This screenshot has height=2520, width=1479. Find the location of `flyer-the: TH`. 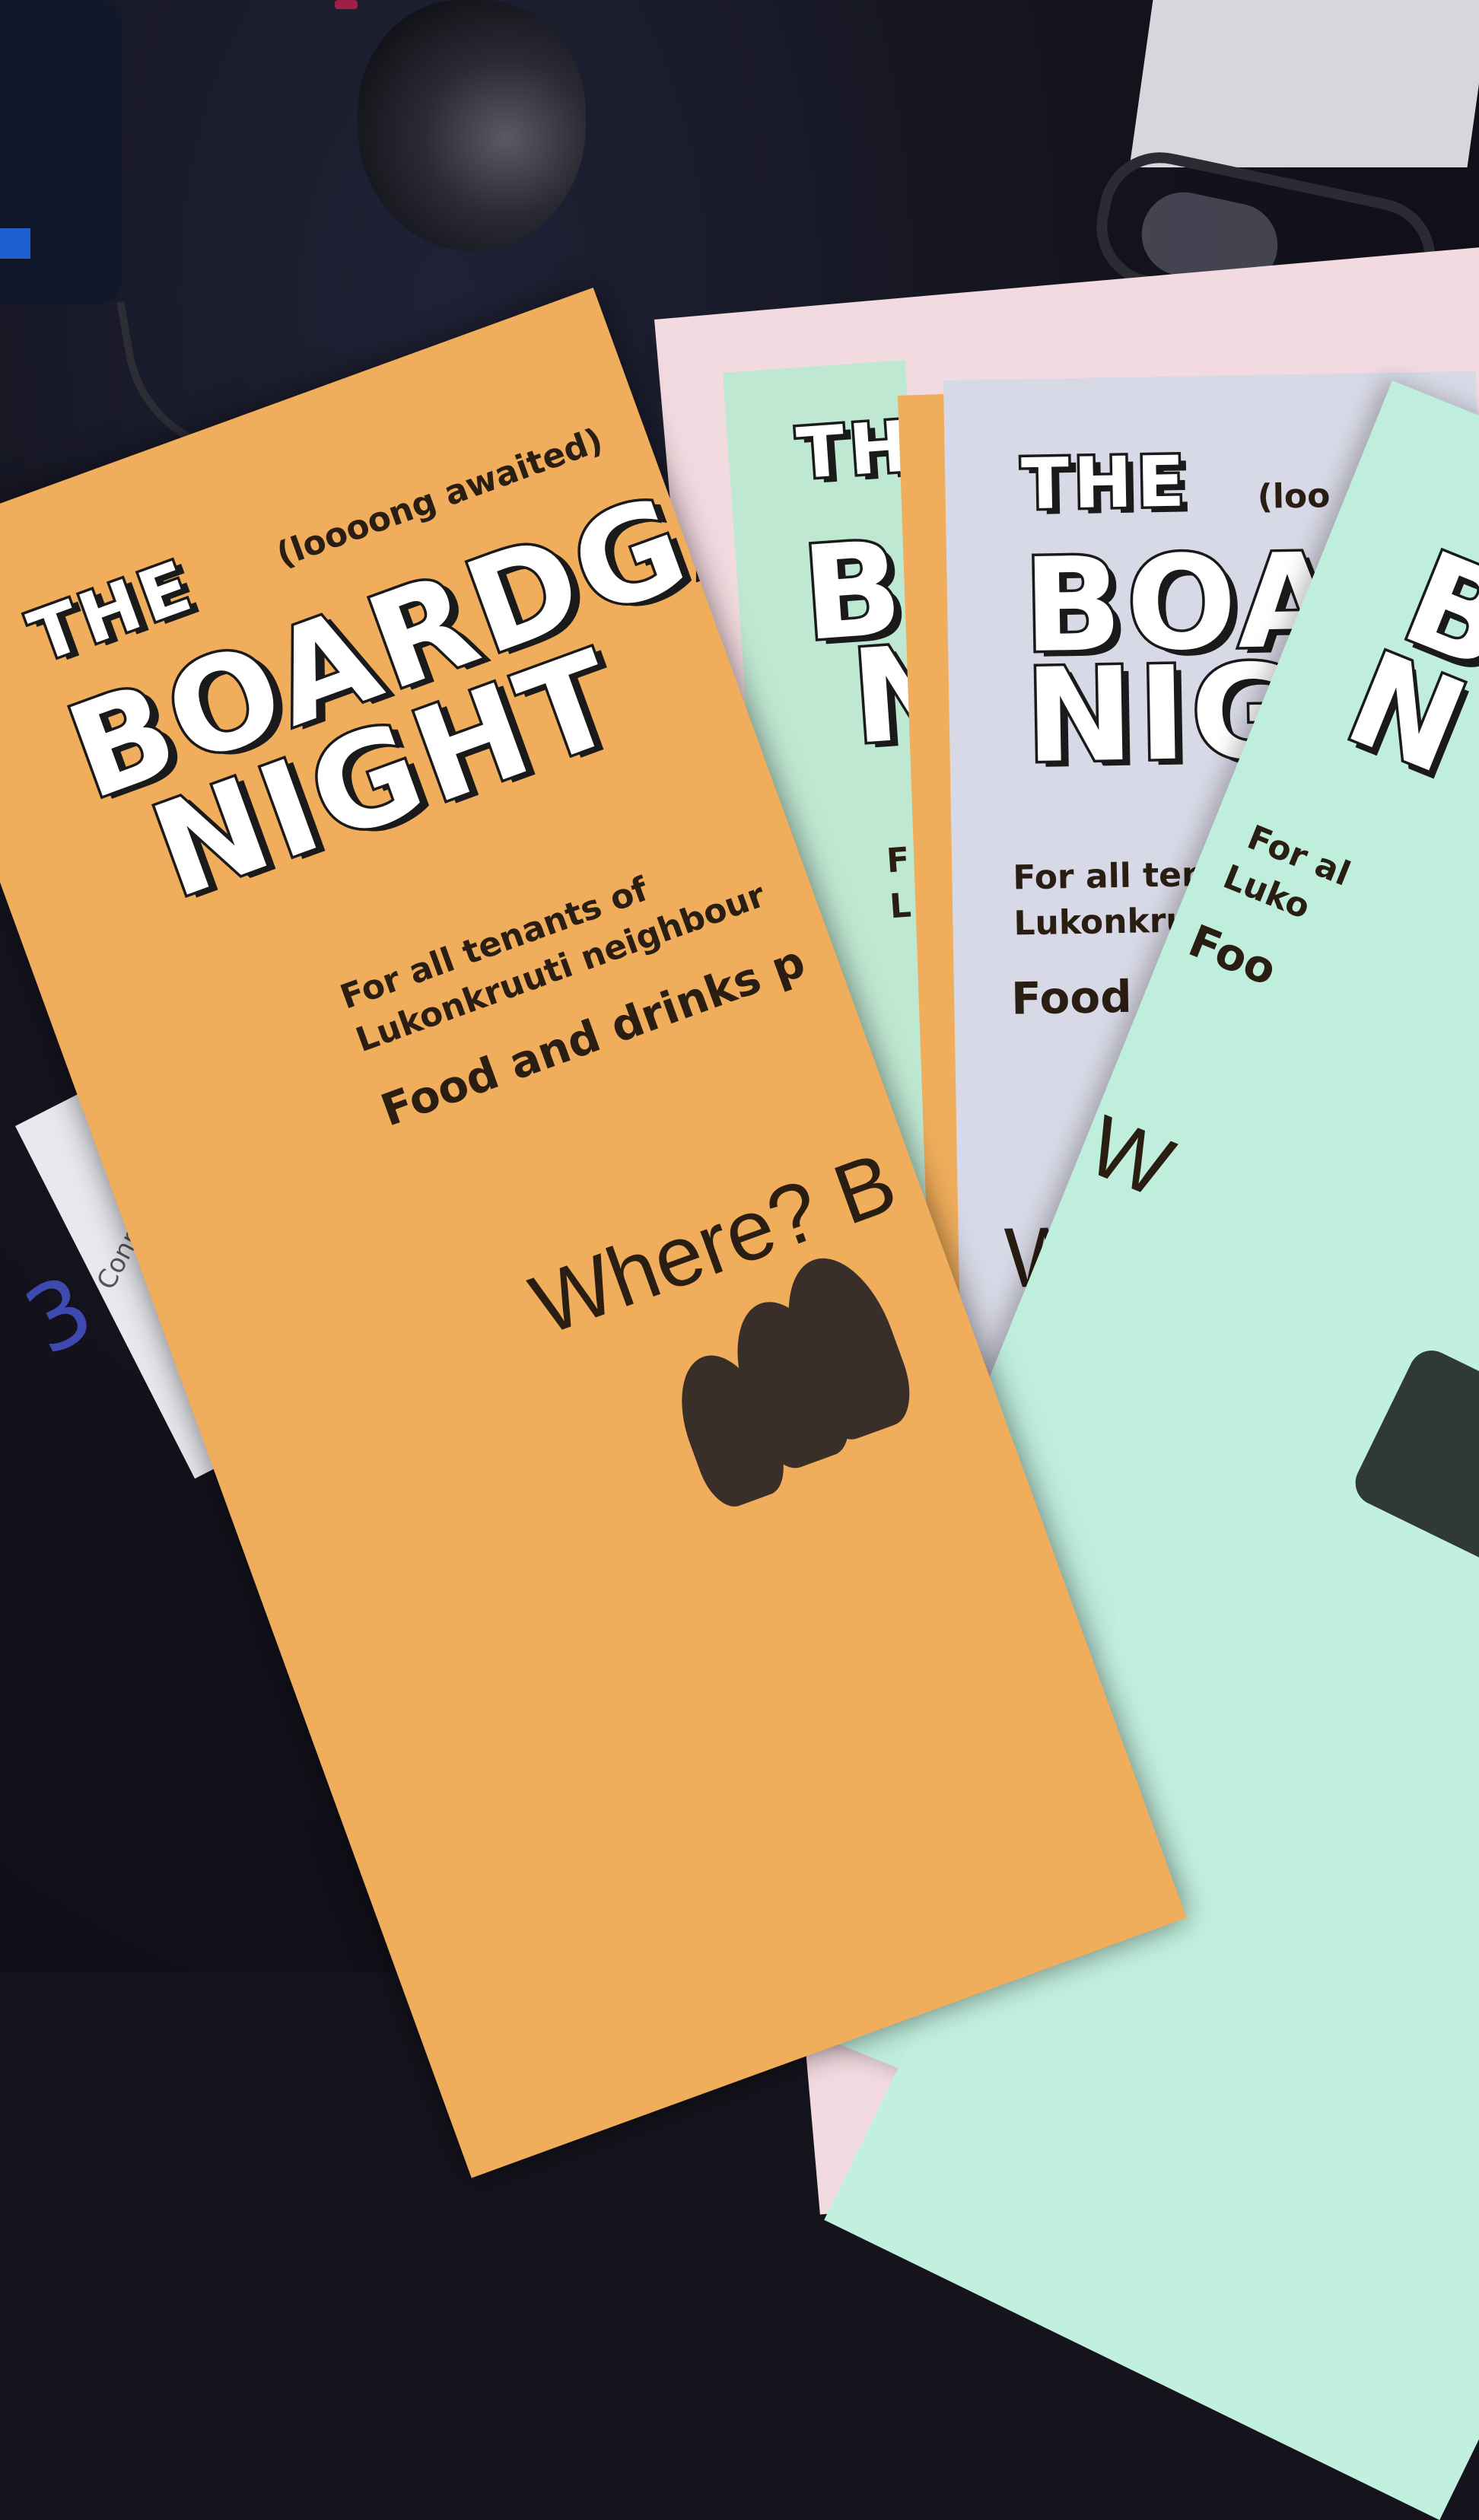

flyer-the: TH is located at coordinates (855, 450).